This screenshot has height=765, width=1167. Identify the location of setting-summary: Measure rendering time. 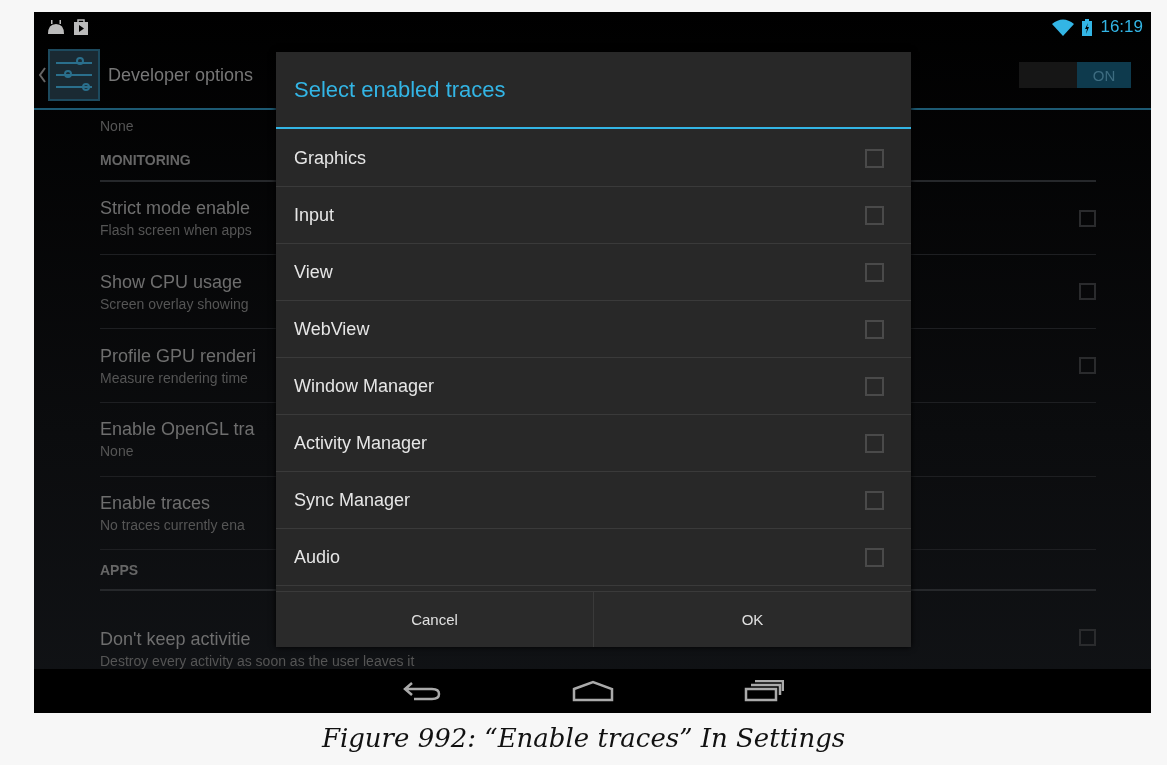
(174, 377).